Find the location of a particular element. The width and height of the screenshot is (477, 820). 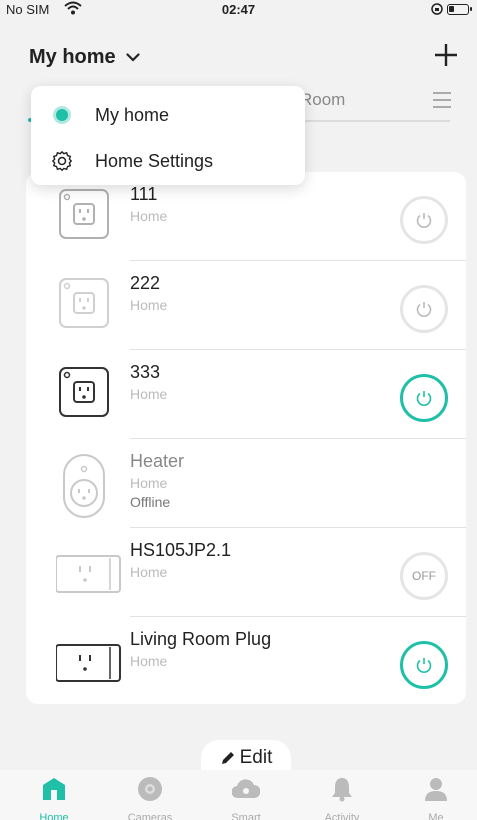

device-name: HS105JP2.1 is located at coordinates (181, 550).